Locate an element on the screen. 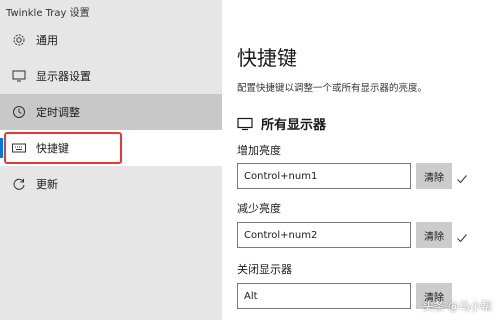 This screenshot has height=320, width=500. sidebar-item-label: 显示器设置 is located at coordinates (63, 76).